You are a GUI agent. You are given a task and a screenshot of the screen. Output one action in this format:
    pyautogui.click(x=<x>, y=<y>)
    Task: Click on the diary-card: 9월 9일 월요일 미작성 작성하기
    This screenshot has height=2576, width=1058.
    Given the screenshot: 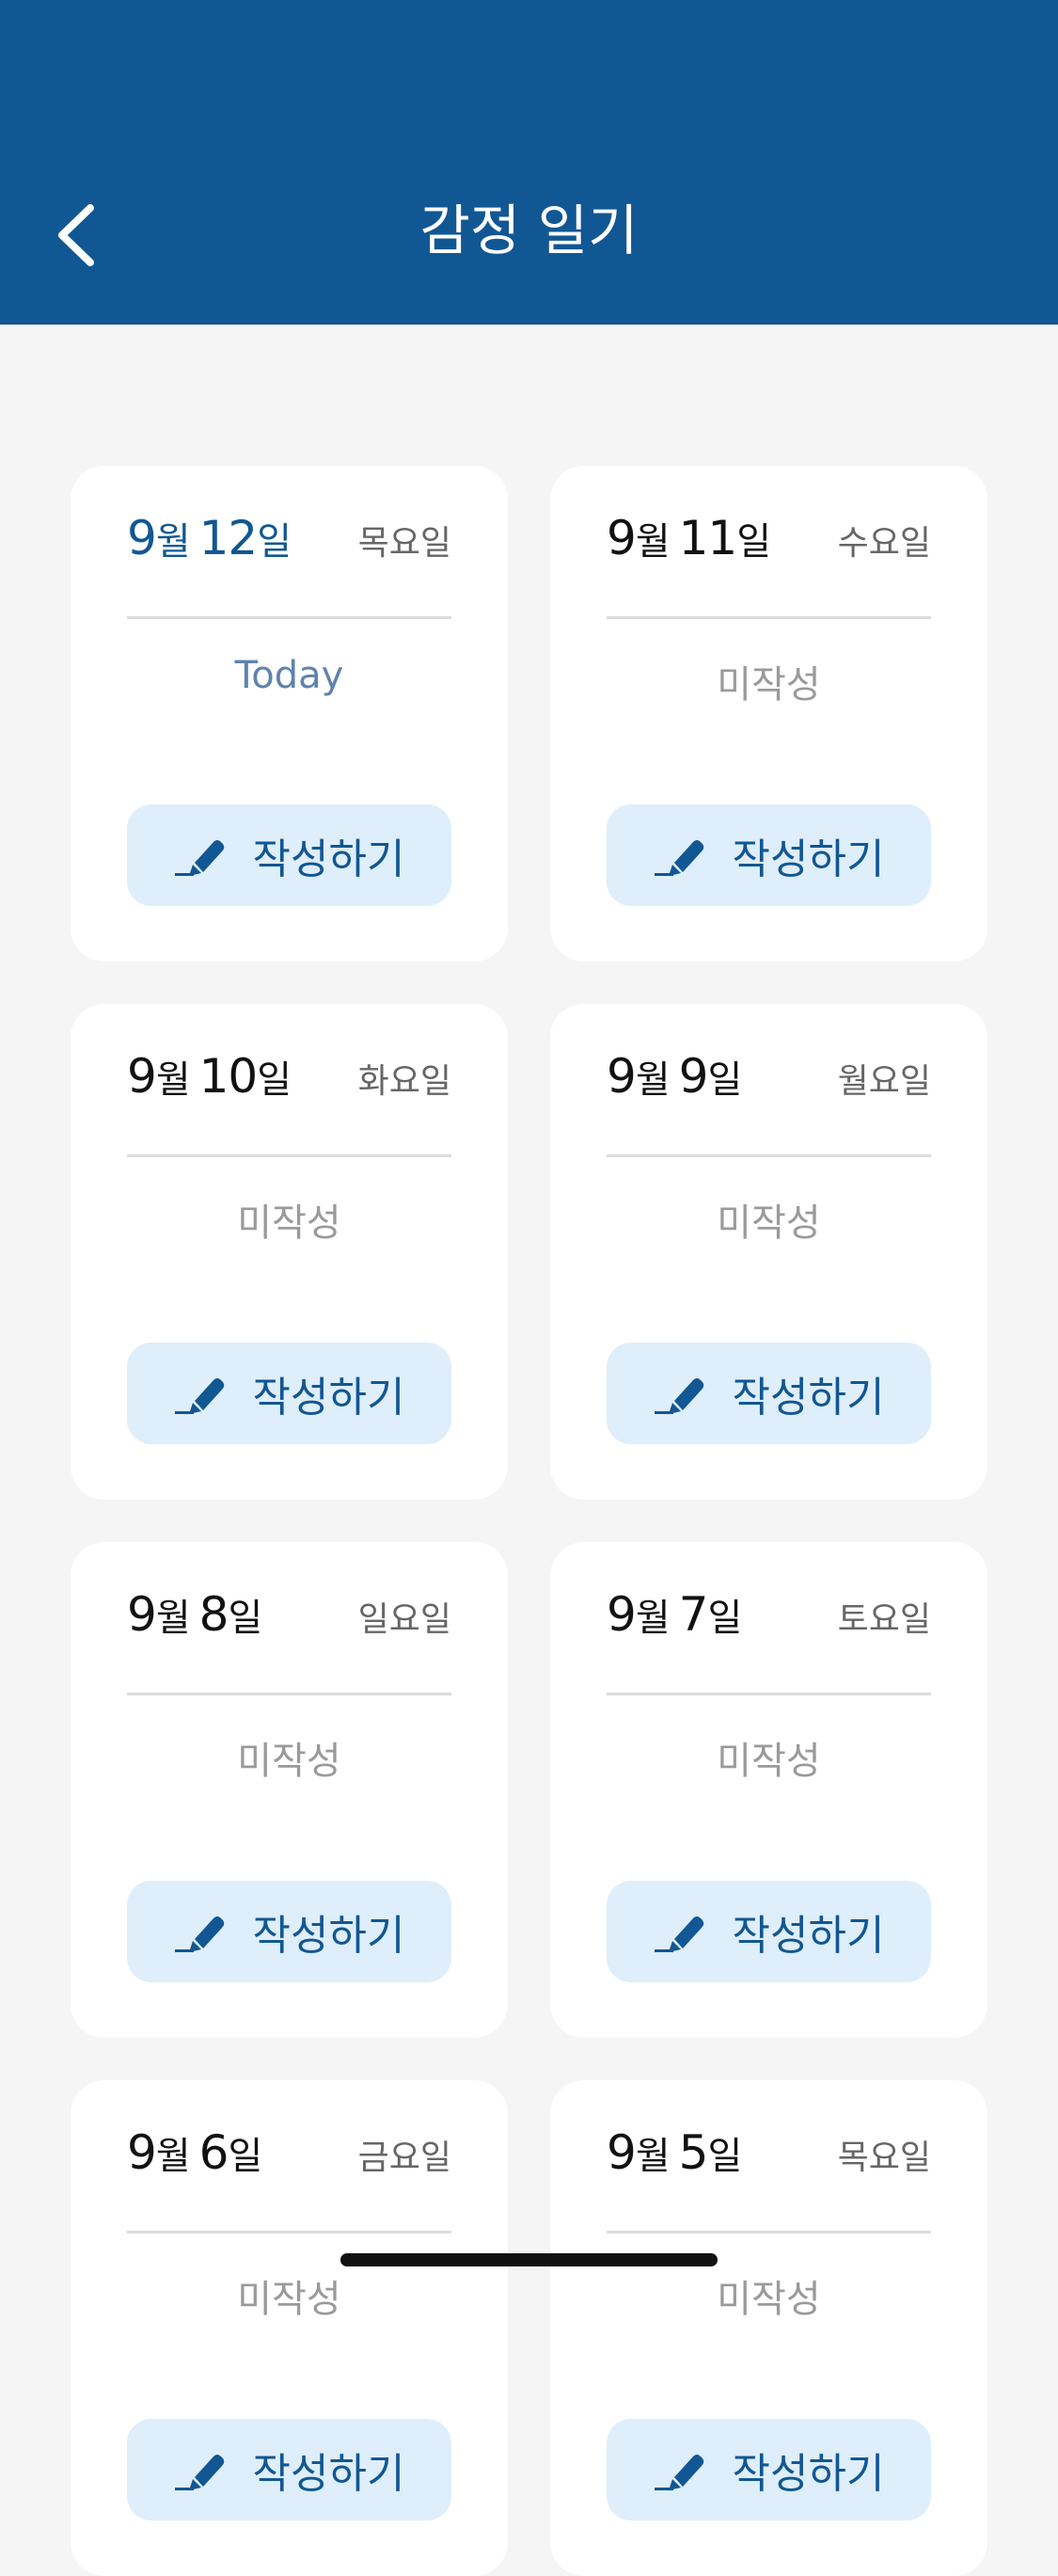 What is the action you would take?
    pyautogui.click(x=768, y=1252)
    